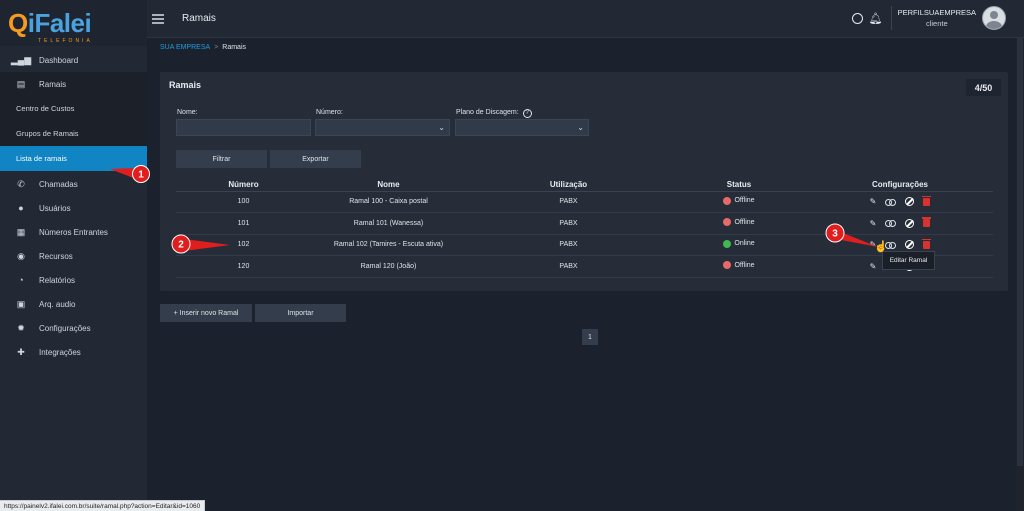  What do you see at coordinates (21, 303) in the screenshot?
I see `audio-file-icon: ▣` at bounding box center [21, 303].